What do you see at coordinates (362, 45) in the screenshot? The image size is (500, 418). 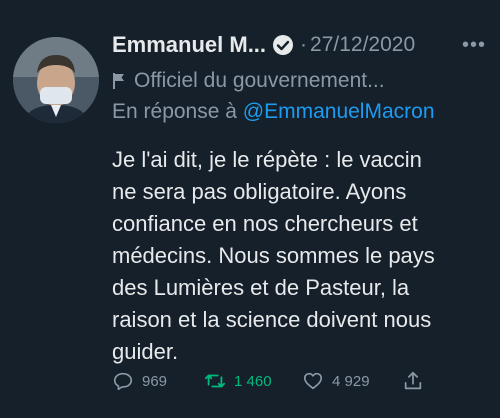 I see `tweet-date: 27/12/2020` at bounding box center [362, 45].